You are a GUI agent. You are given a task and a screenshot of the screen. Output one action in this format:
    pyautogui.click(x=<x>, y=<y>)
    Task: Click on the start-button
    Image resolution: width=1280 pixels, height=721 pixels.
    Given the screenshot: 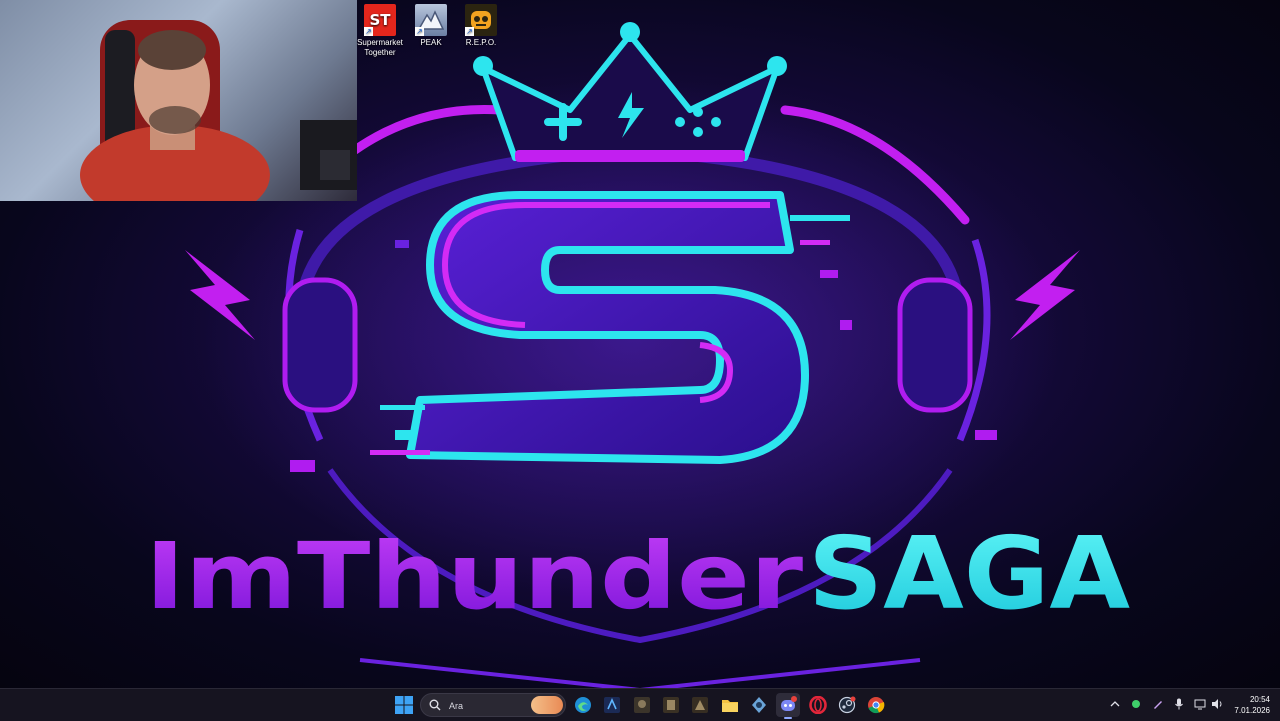 What is the action you would take?
    pyautogui.click(x=404, y=705)
    